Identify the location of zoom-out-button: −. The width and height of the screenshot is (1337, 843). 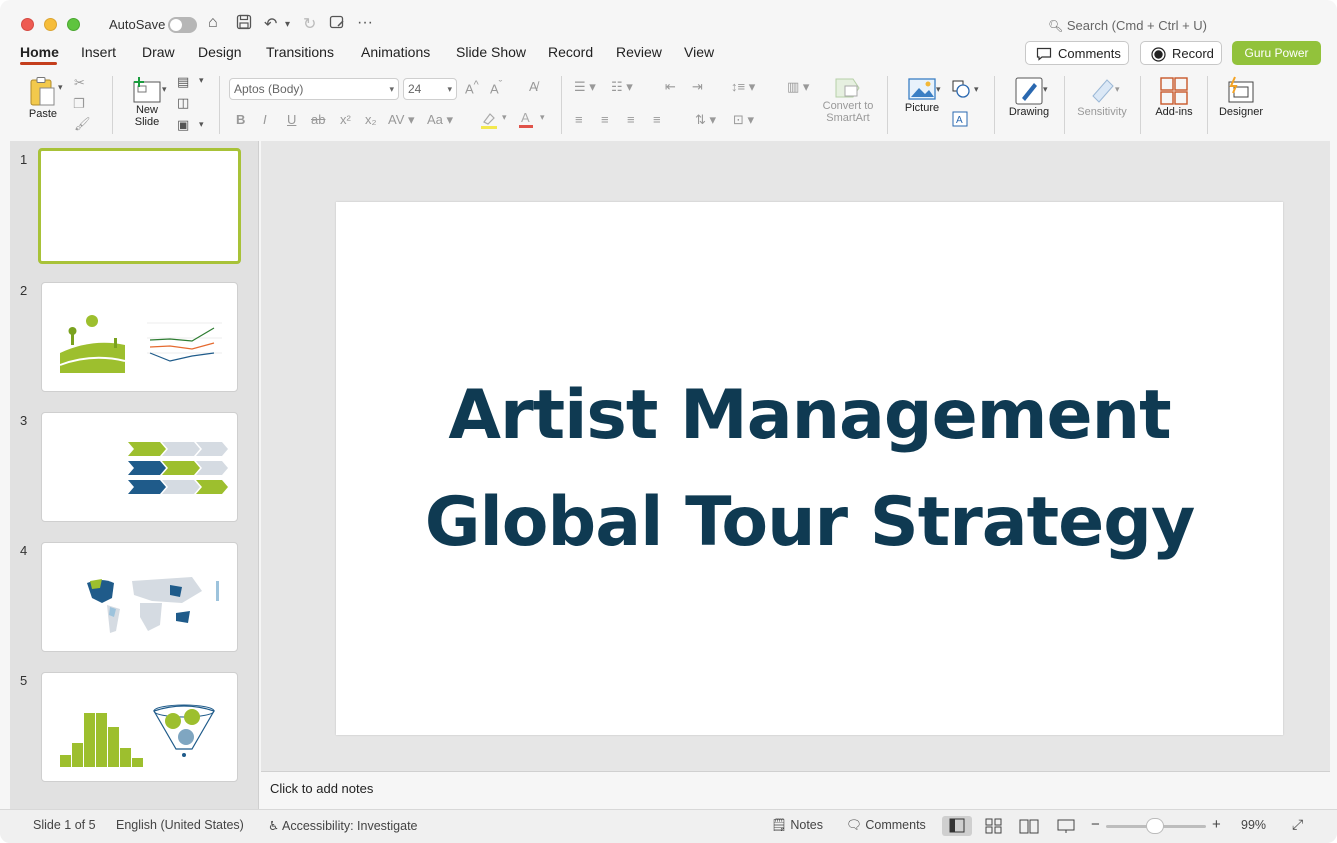
(1095, 824).